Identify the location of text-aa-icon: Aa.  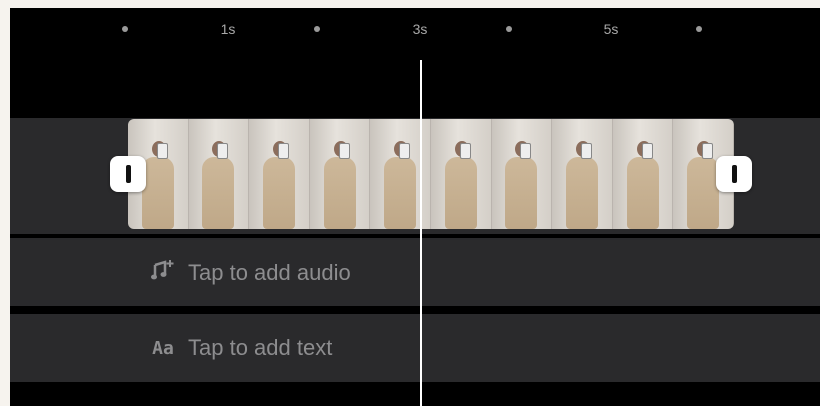
(163, 348).